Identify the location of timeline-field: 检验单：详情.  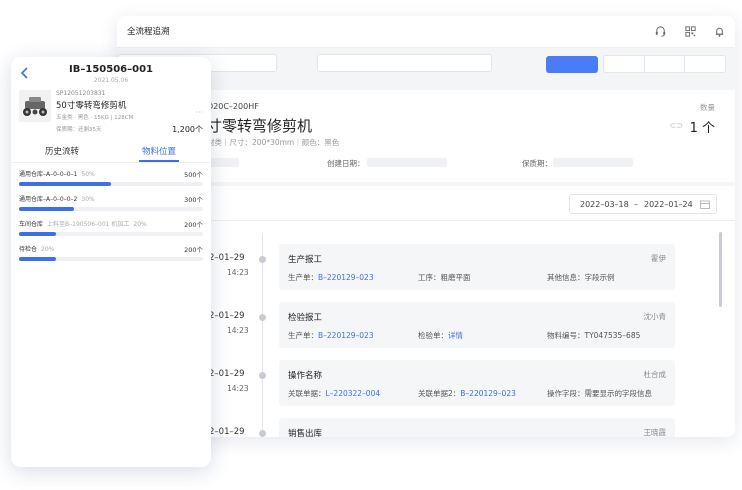
(440, 335).